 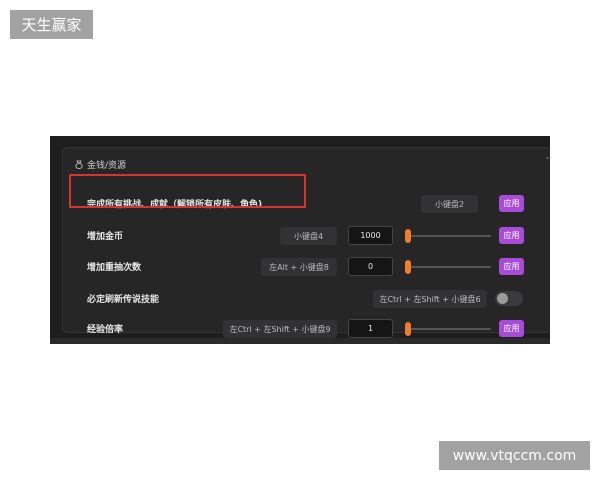 I want to click on value-input: 1, so click(x=370, y=328).